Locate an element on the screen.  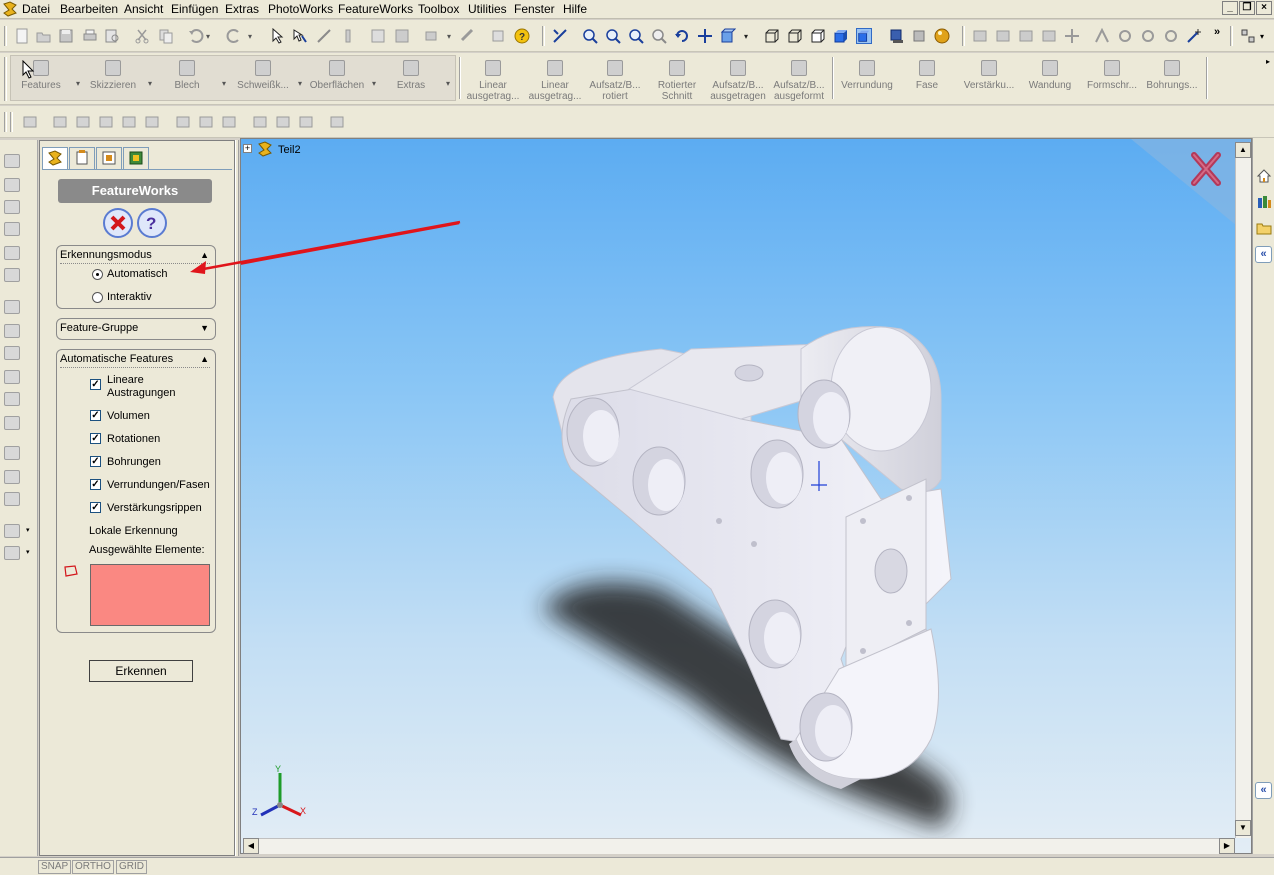
scroll-left-button: ◀ is located at coordinates (251, 846).